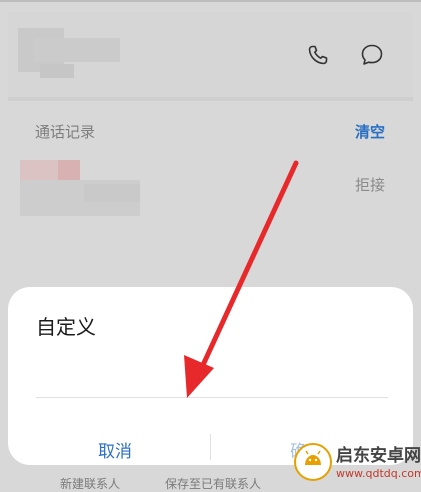 The image size is (421, 492). Describe the element at coordinates (241, 279) in the screenshot. I see `annotation-arrow-icon` at that location.